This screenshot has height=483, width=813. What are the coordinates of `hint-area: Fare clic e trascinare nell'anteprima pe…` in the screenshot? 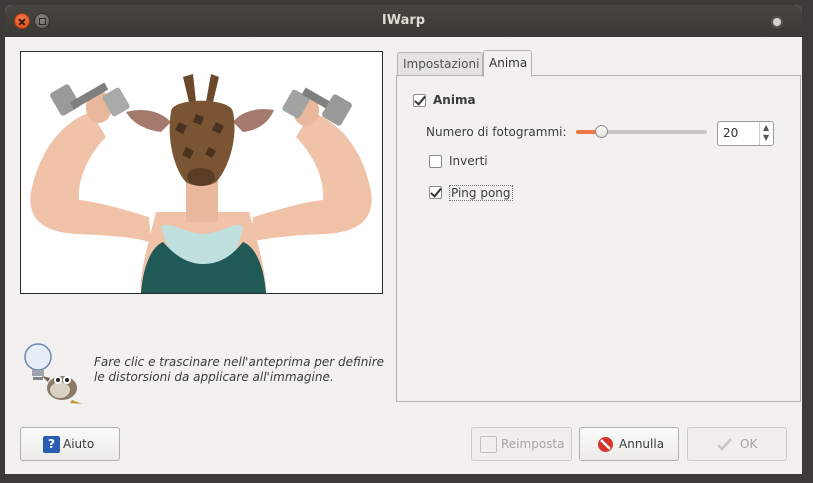 It's located at (205, 375).